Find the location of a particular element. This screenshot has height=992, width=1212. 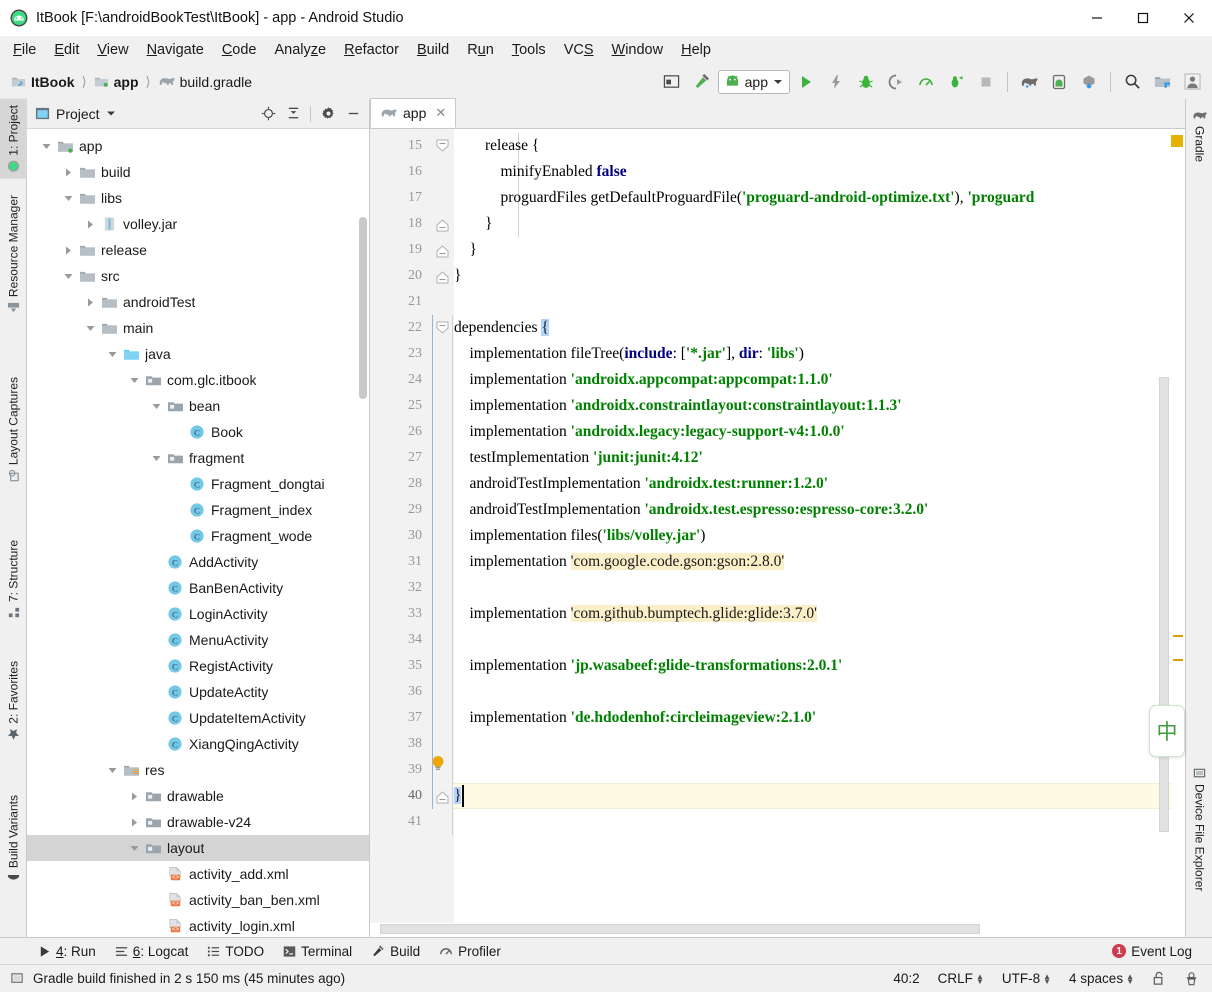

project-panel-title-dropdown: Project is located at coordinates (73, 114).